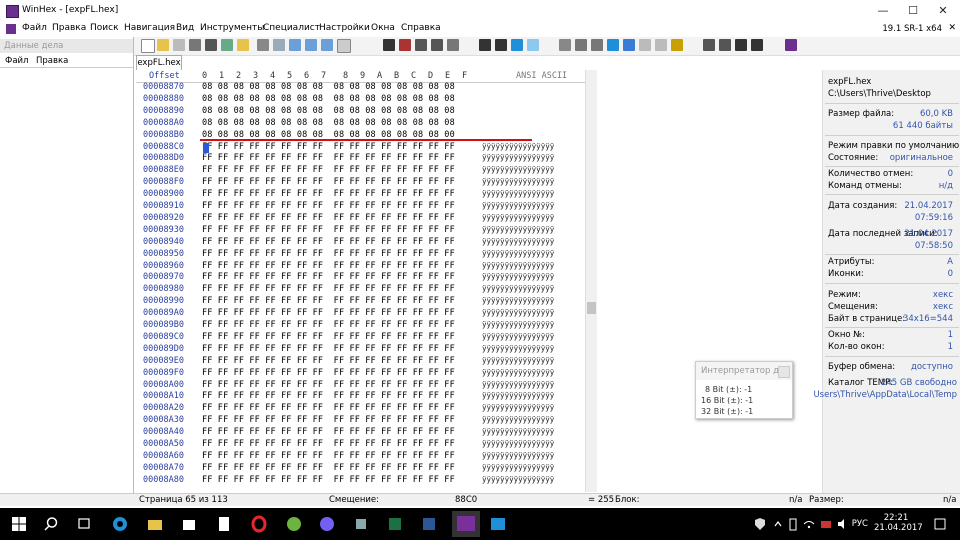  Describe the element at coordinates (677, 45) in the screenshot. I see `web-icon` at that location.